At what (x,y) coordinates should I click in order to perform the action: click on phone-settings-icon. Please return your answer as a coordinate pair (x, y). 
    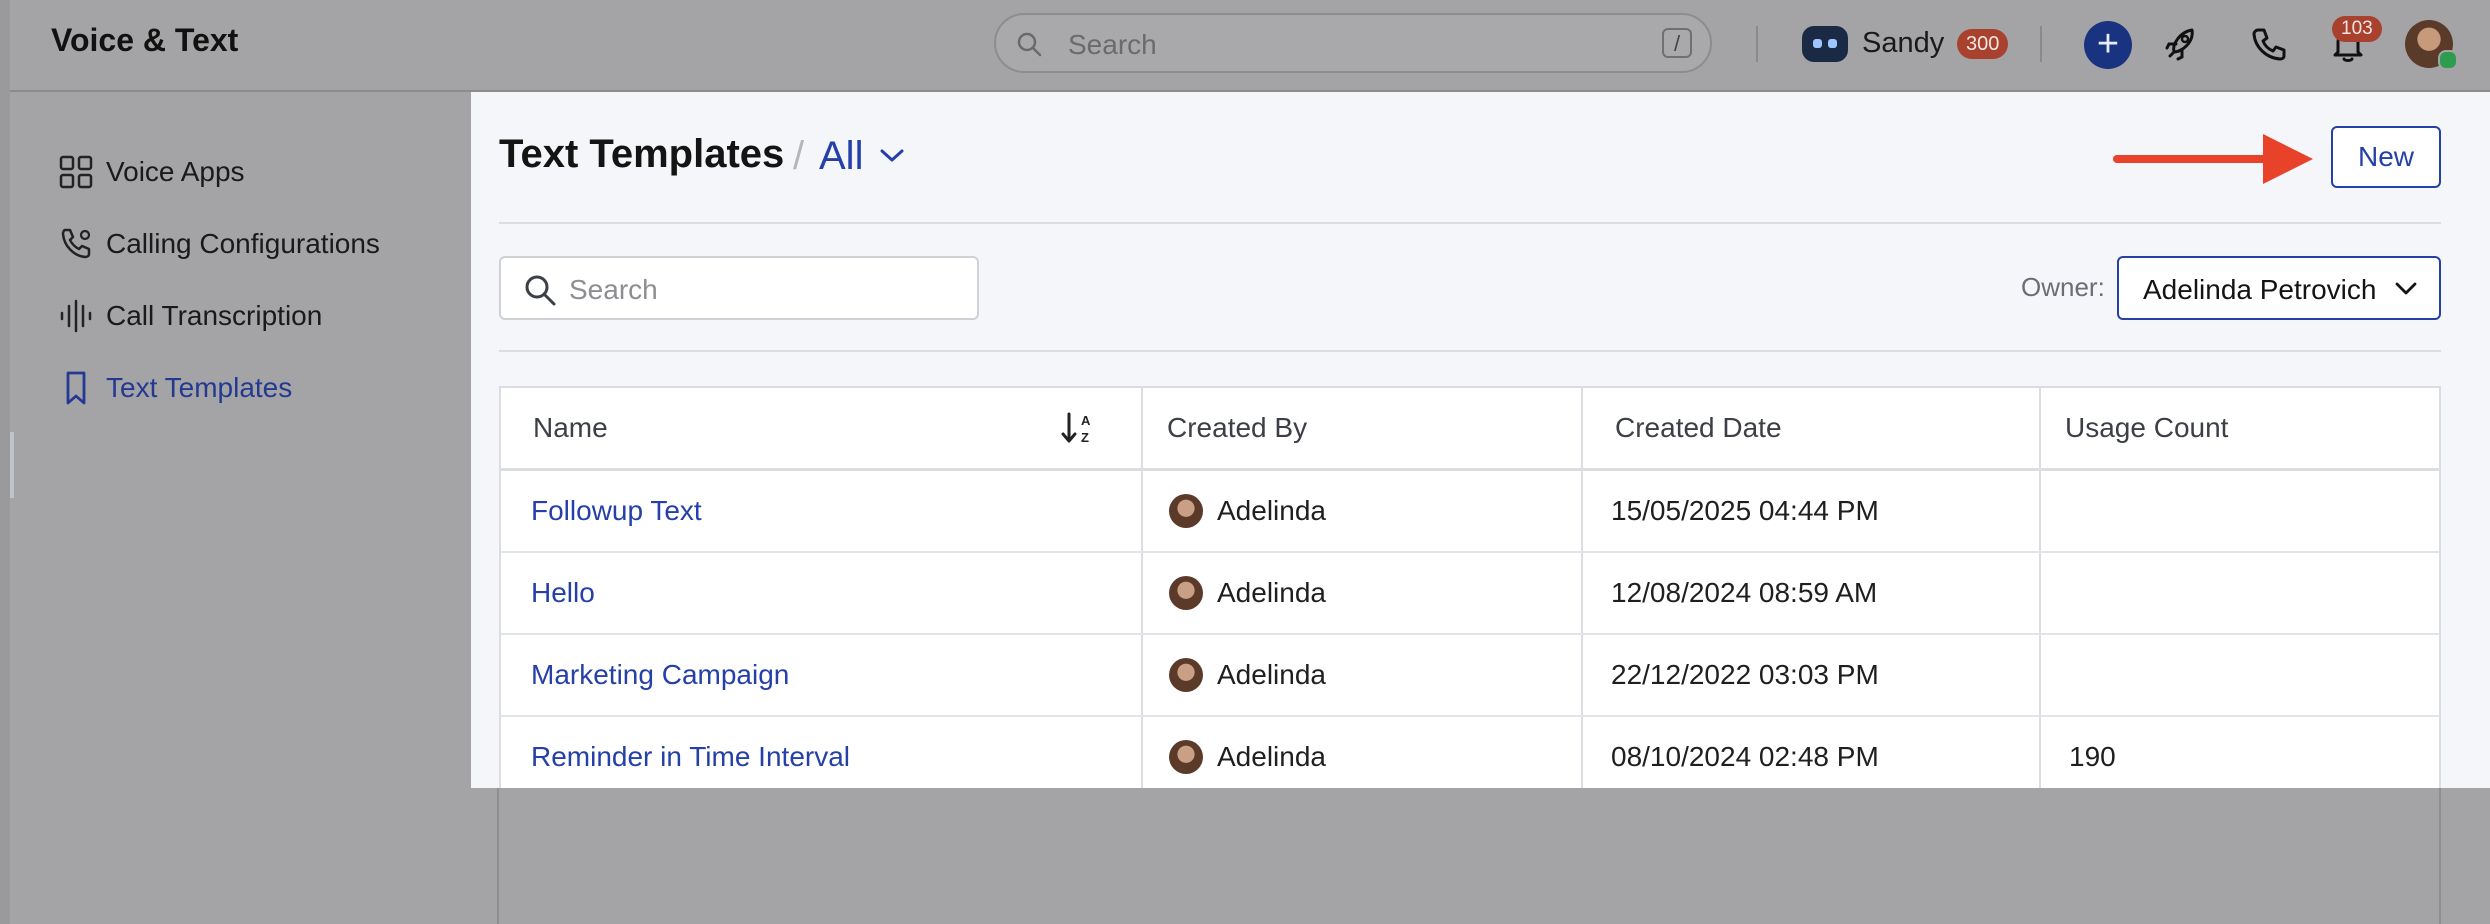
    Looking at the image, I should click on (76, 243).